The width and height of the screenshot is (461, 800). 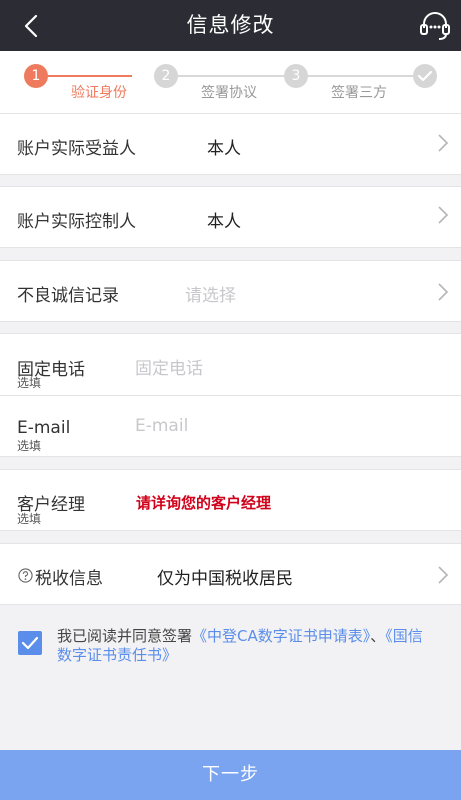 I want to click on ca-certificate-application-link: 《中登CA数字证书申请表》, so click(x=281, y=636).